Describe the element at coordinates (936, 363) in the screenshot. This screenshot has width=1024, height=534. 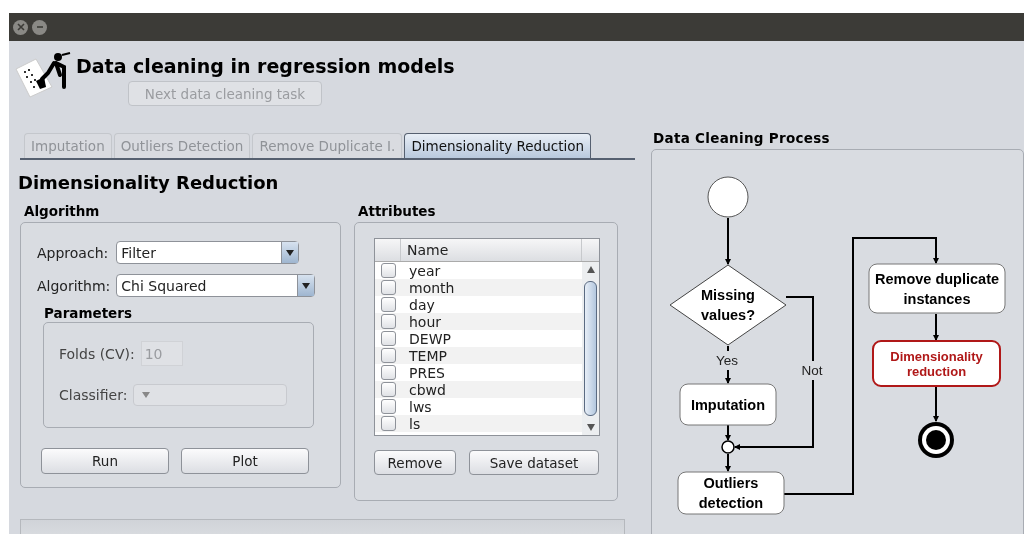
I see `process-node: Dimensionality reduction` at that location.